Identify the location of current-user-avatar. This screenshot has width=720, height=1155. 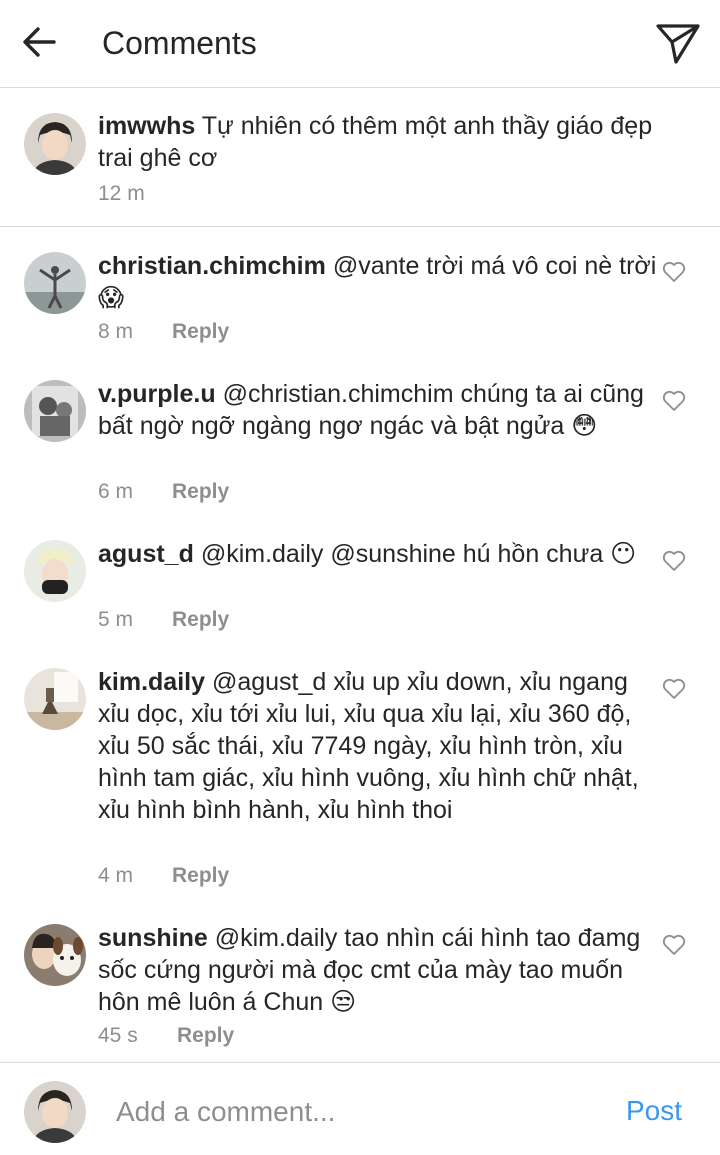
(55, 1112).